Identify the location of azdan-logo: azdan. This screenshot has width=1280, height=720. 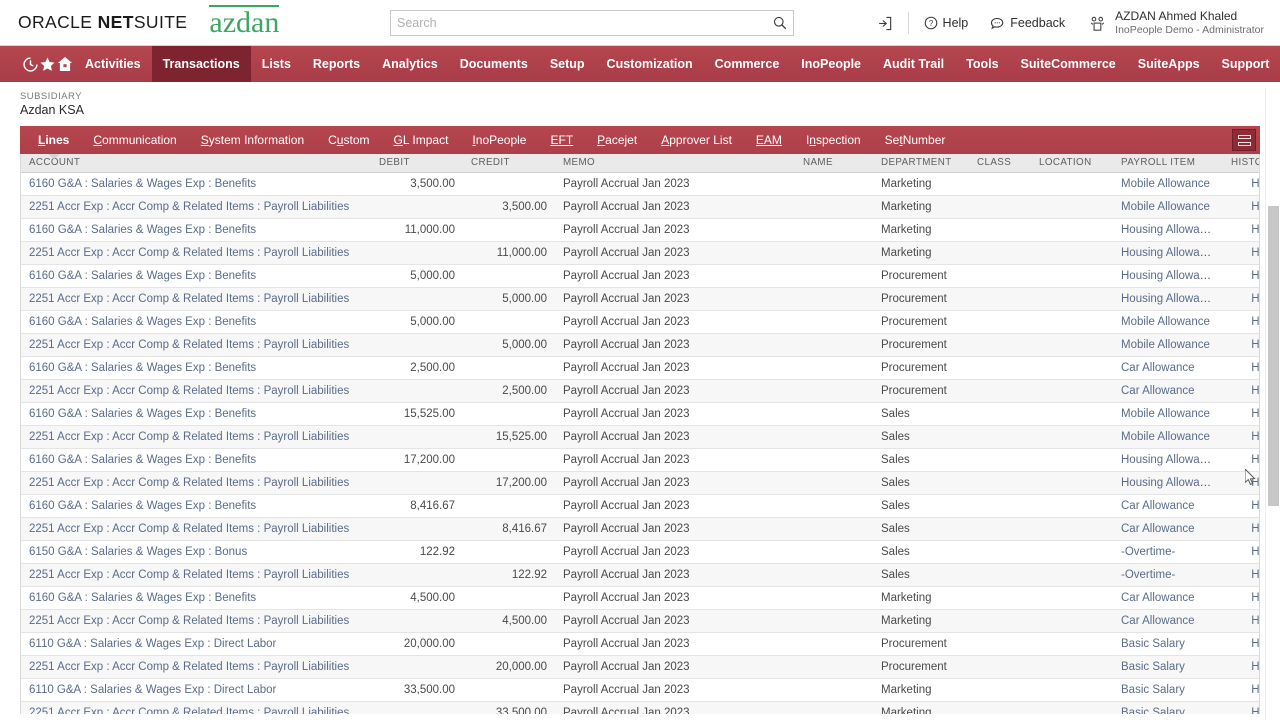
(244, 21).